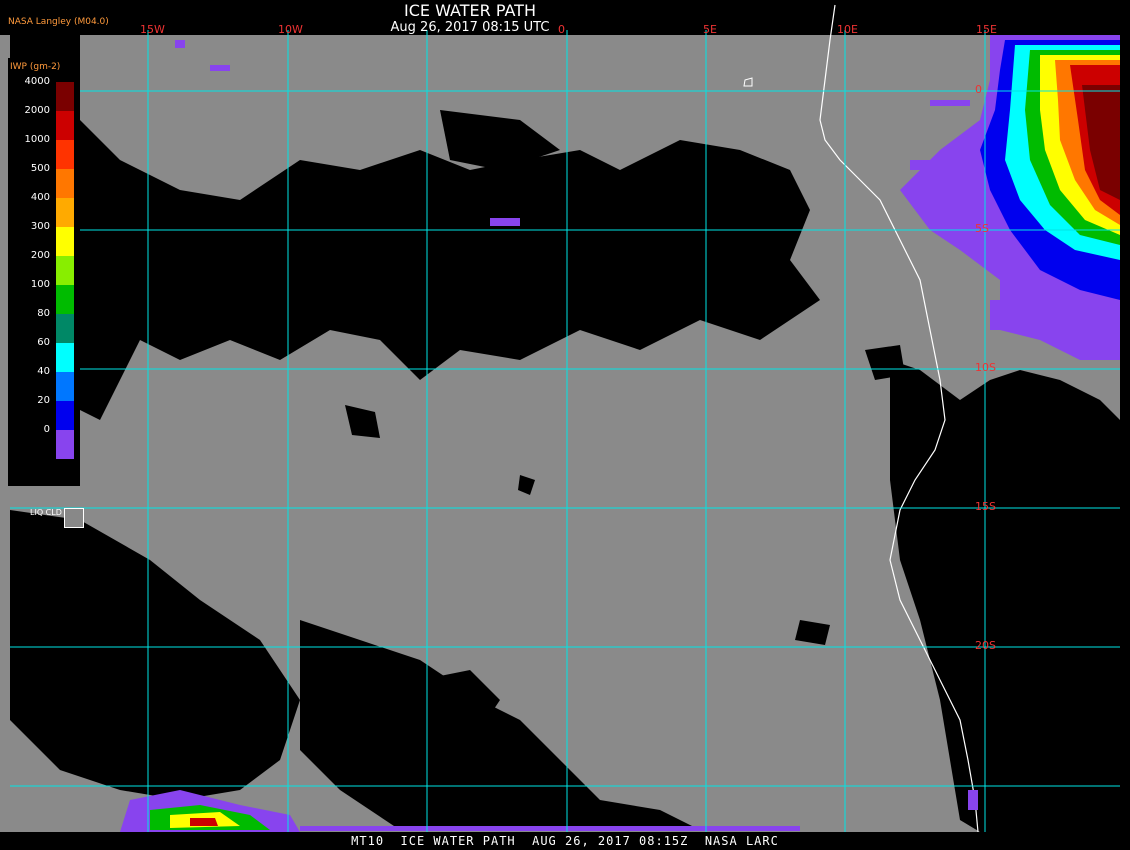 The image size is (1130, 850). Describe the element at coordinates (43, 342) in the screenshot. I see `legend-value: 60` at that location.